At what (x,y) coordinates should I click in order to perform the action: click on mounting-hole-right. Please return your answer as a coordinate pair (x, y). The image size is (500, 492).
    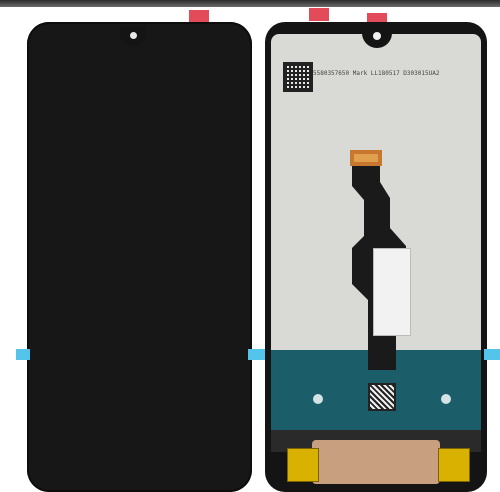
    Looking at the image, I should click on (446, 399).